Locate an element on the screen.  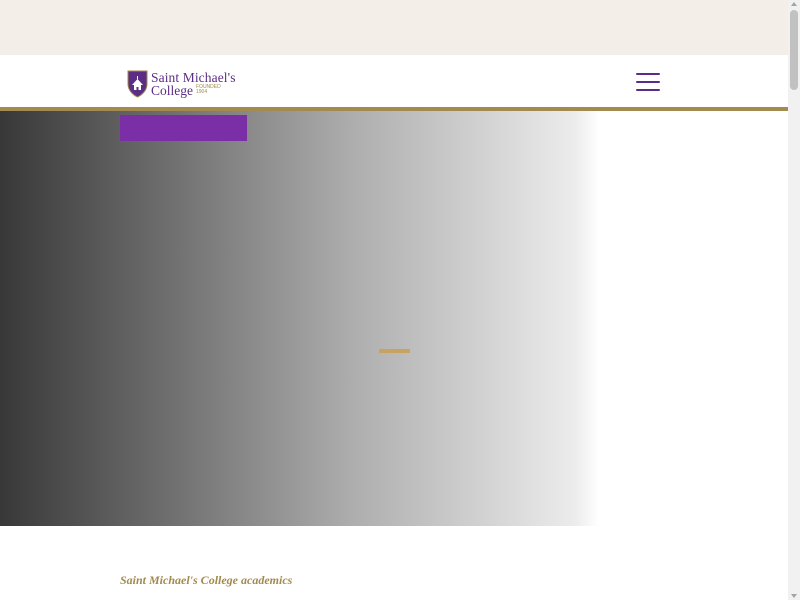
hero-accent-divider is located at coordinates (394, 351).